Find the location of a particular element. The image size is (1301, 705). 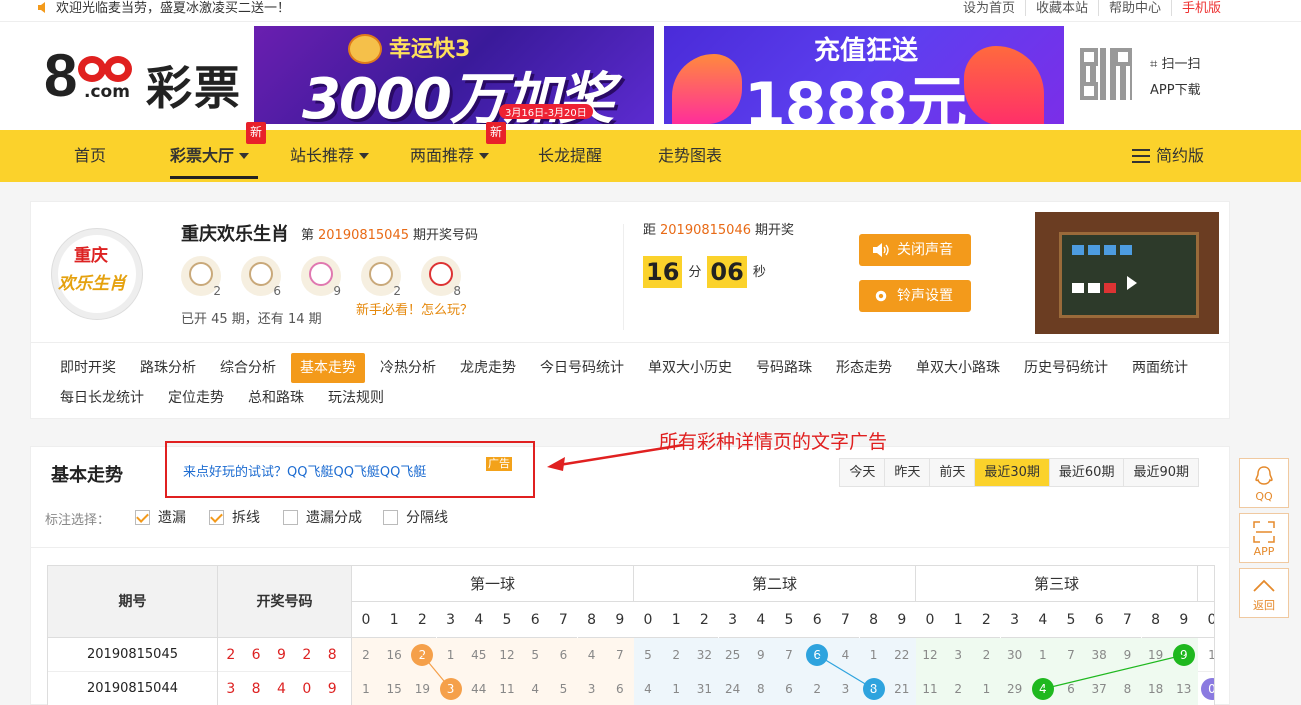

cell: 18 is located at coordinates (1155, 689).